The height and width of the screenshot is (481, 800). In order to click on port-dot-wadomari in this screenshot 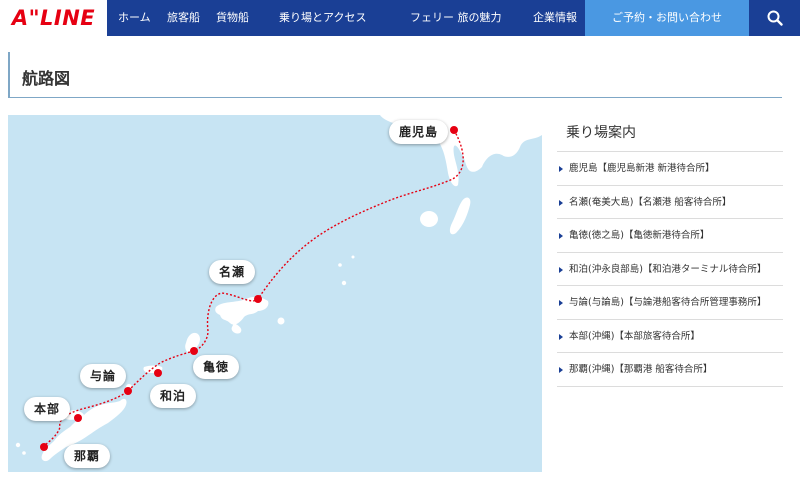, I will do `click(158, 373)`.